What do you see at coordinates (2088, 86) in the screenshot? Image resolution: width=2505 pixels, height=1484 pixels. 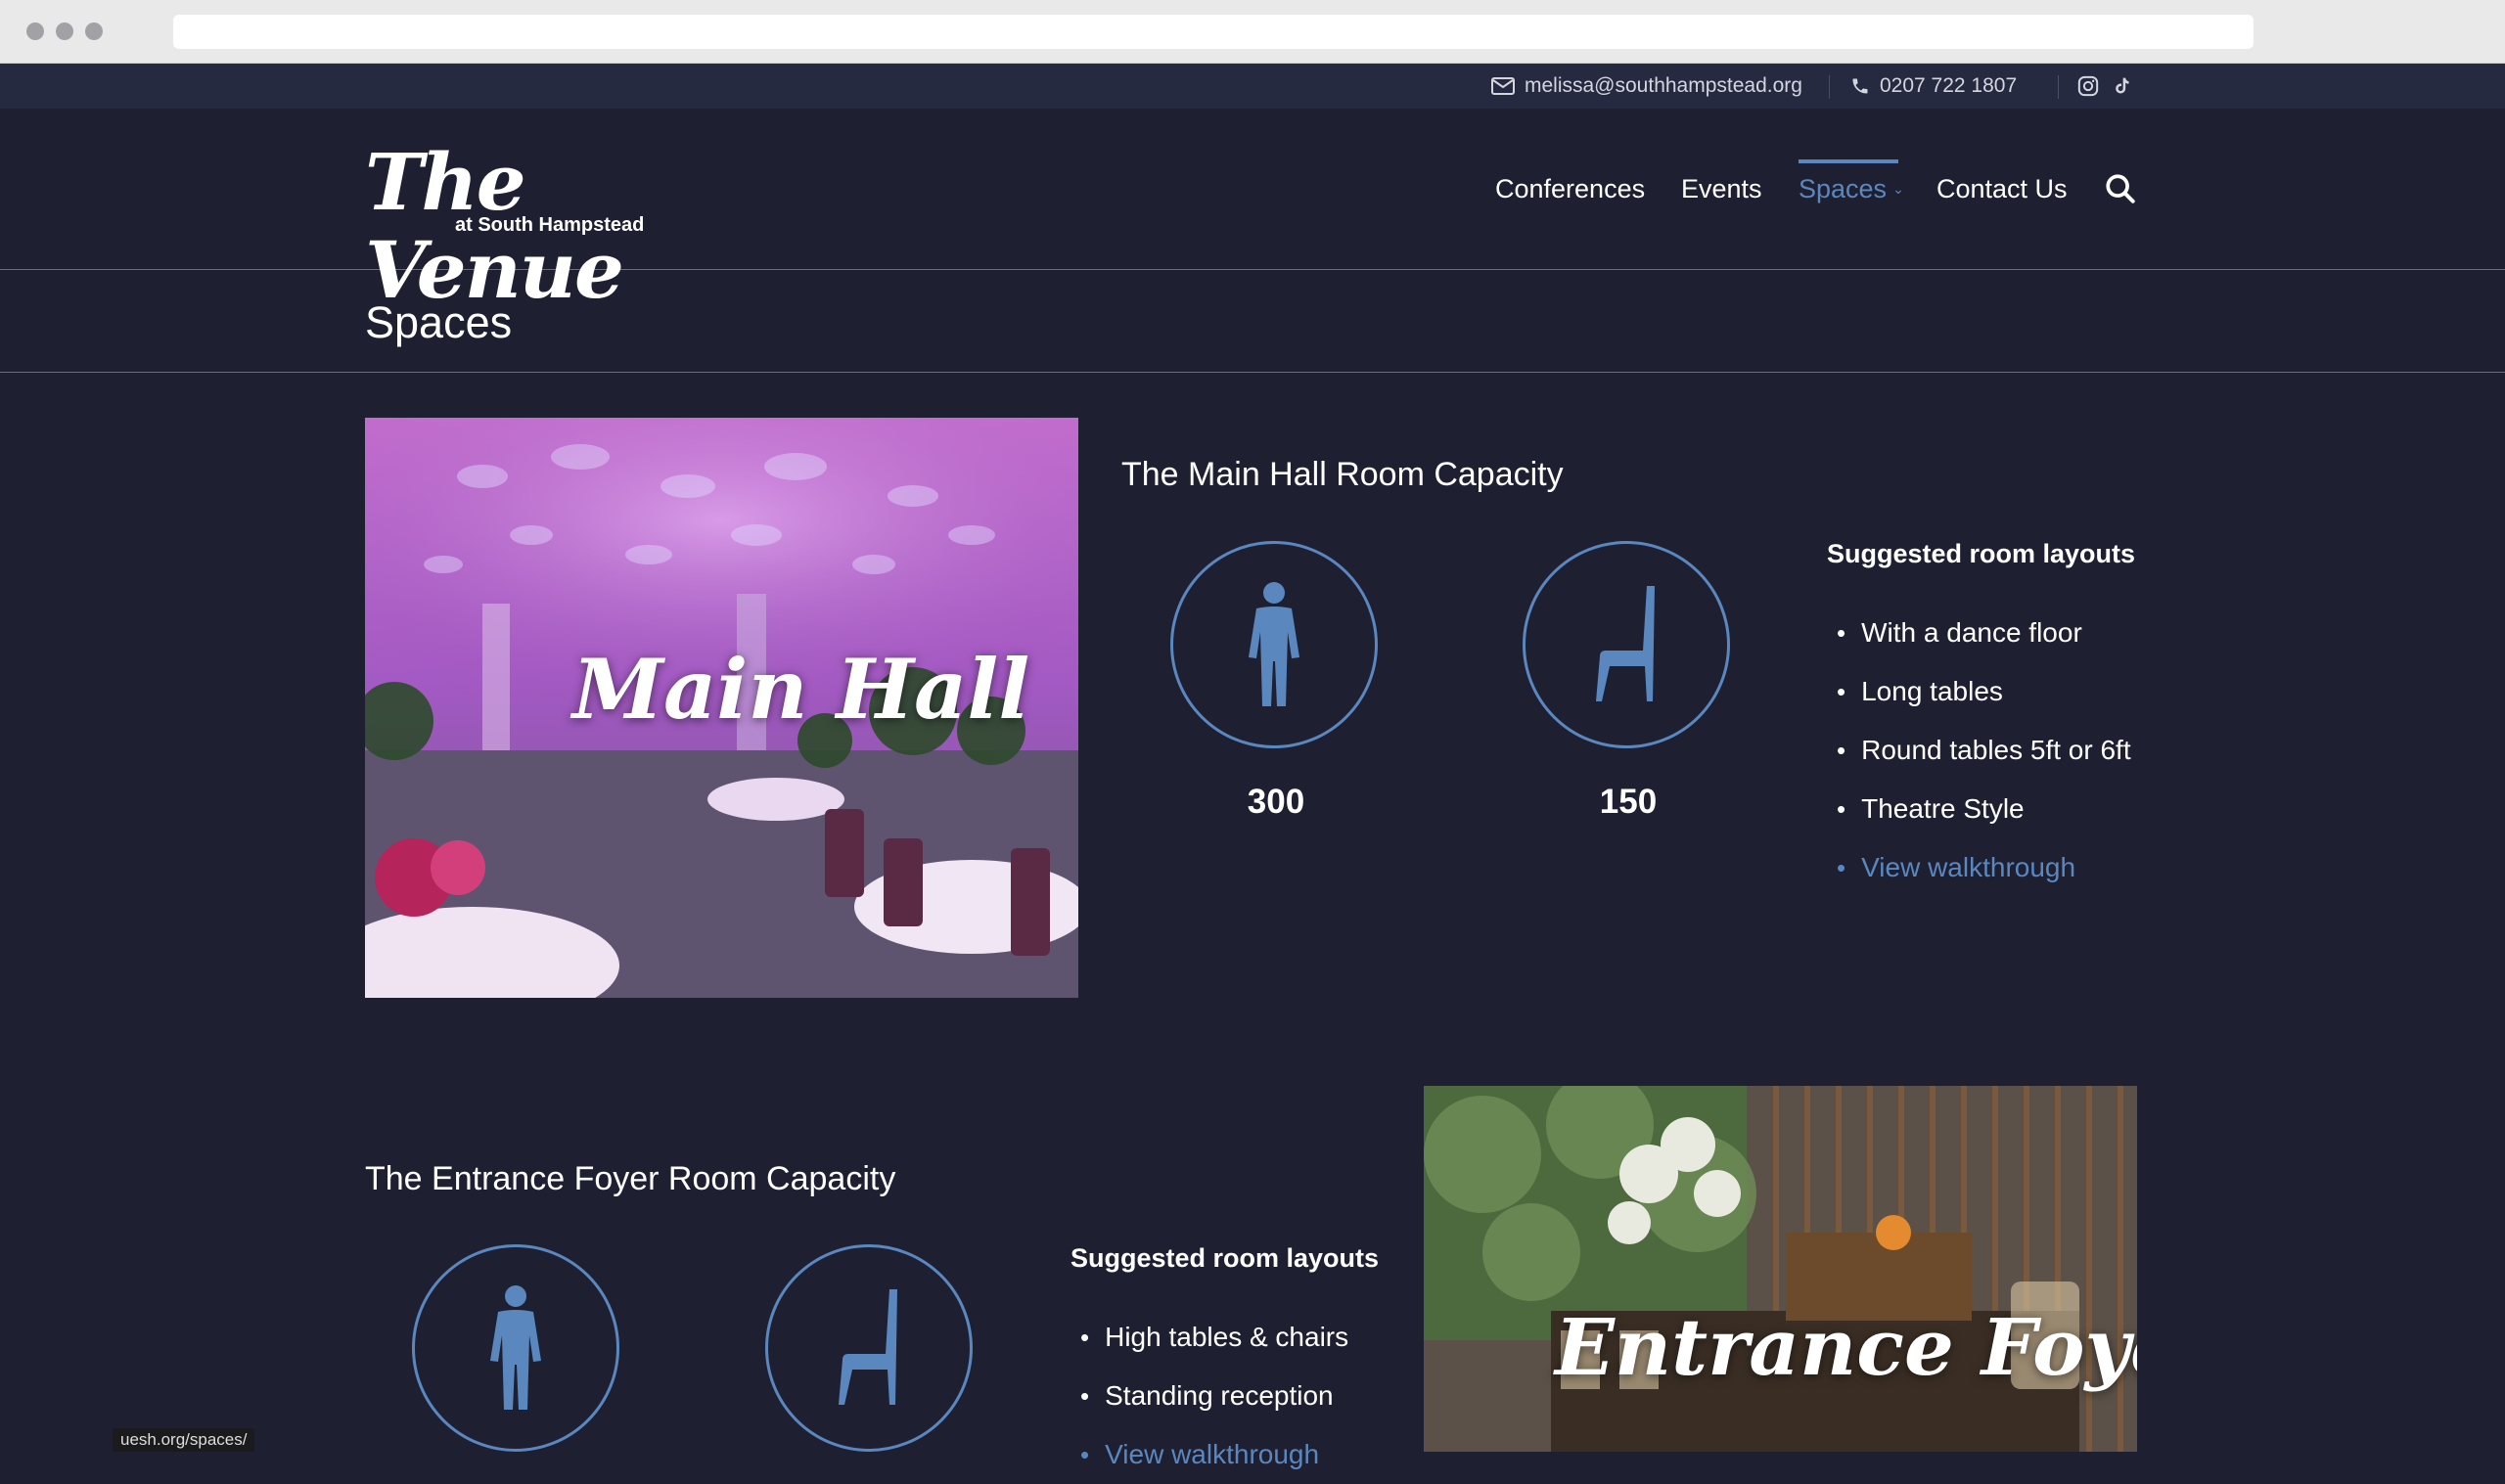 I see `instagram-icon` at bounding box center [2088, 86].